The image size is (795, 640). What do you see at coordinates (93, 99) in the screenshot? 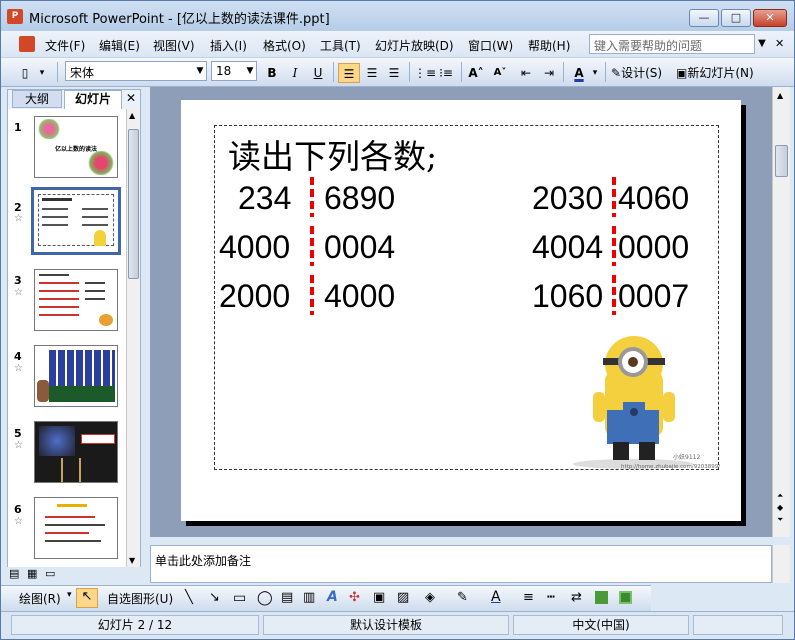
I see `tab-slides: 幻灯片` at bounding box center [93, 99].